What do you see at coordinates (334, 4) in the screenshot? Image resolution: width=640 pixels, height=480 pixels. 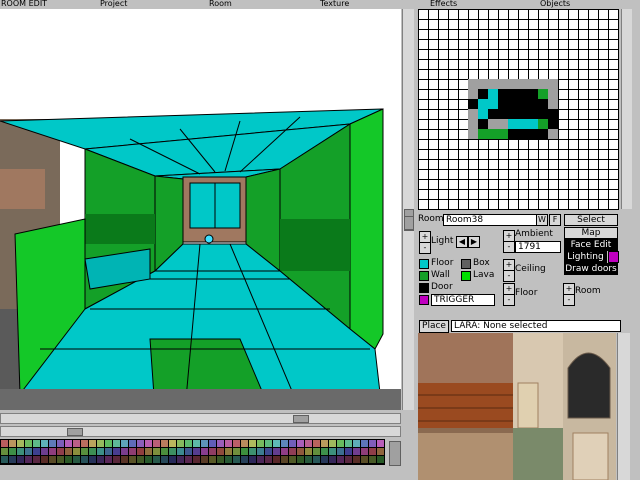 I see `menu-texture: Texture` at bounding box center [334, 4].